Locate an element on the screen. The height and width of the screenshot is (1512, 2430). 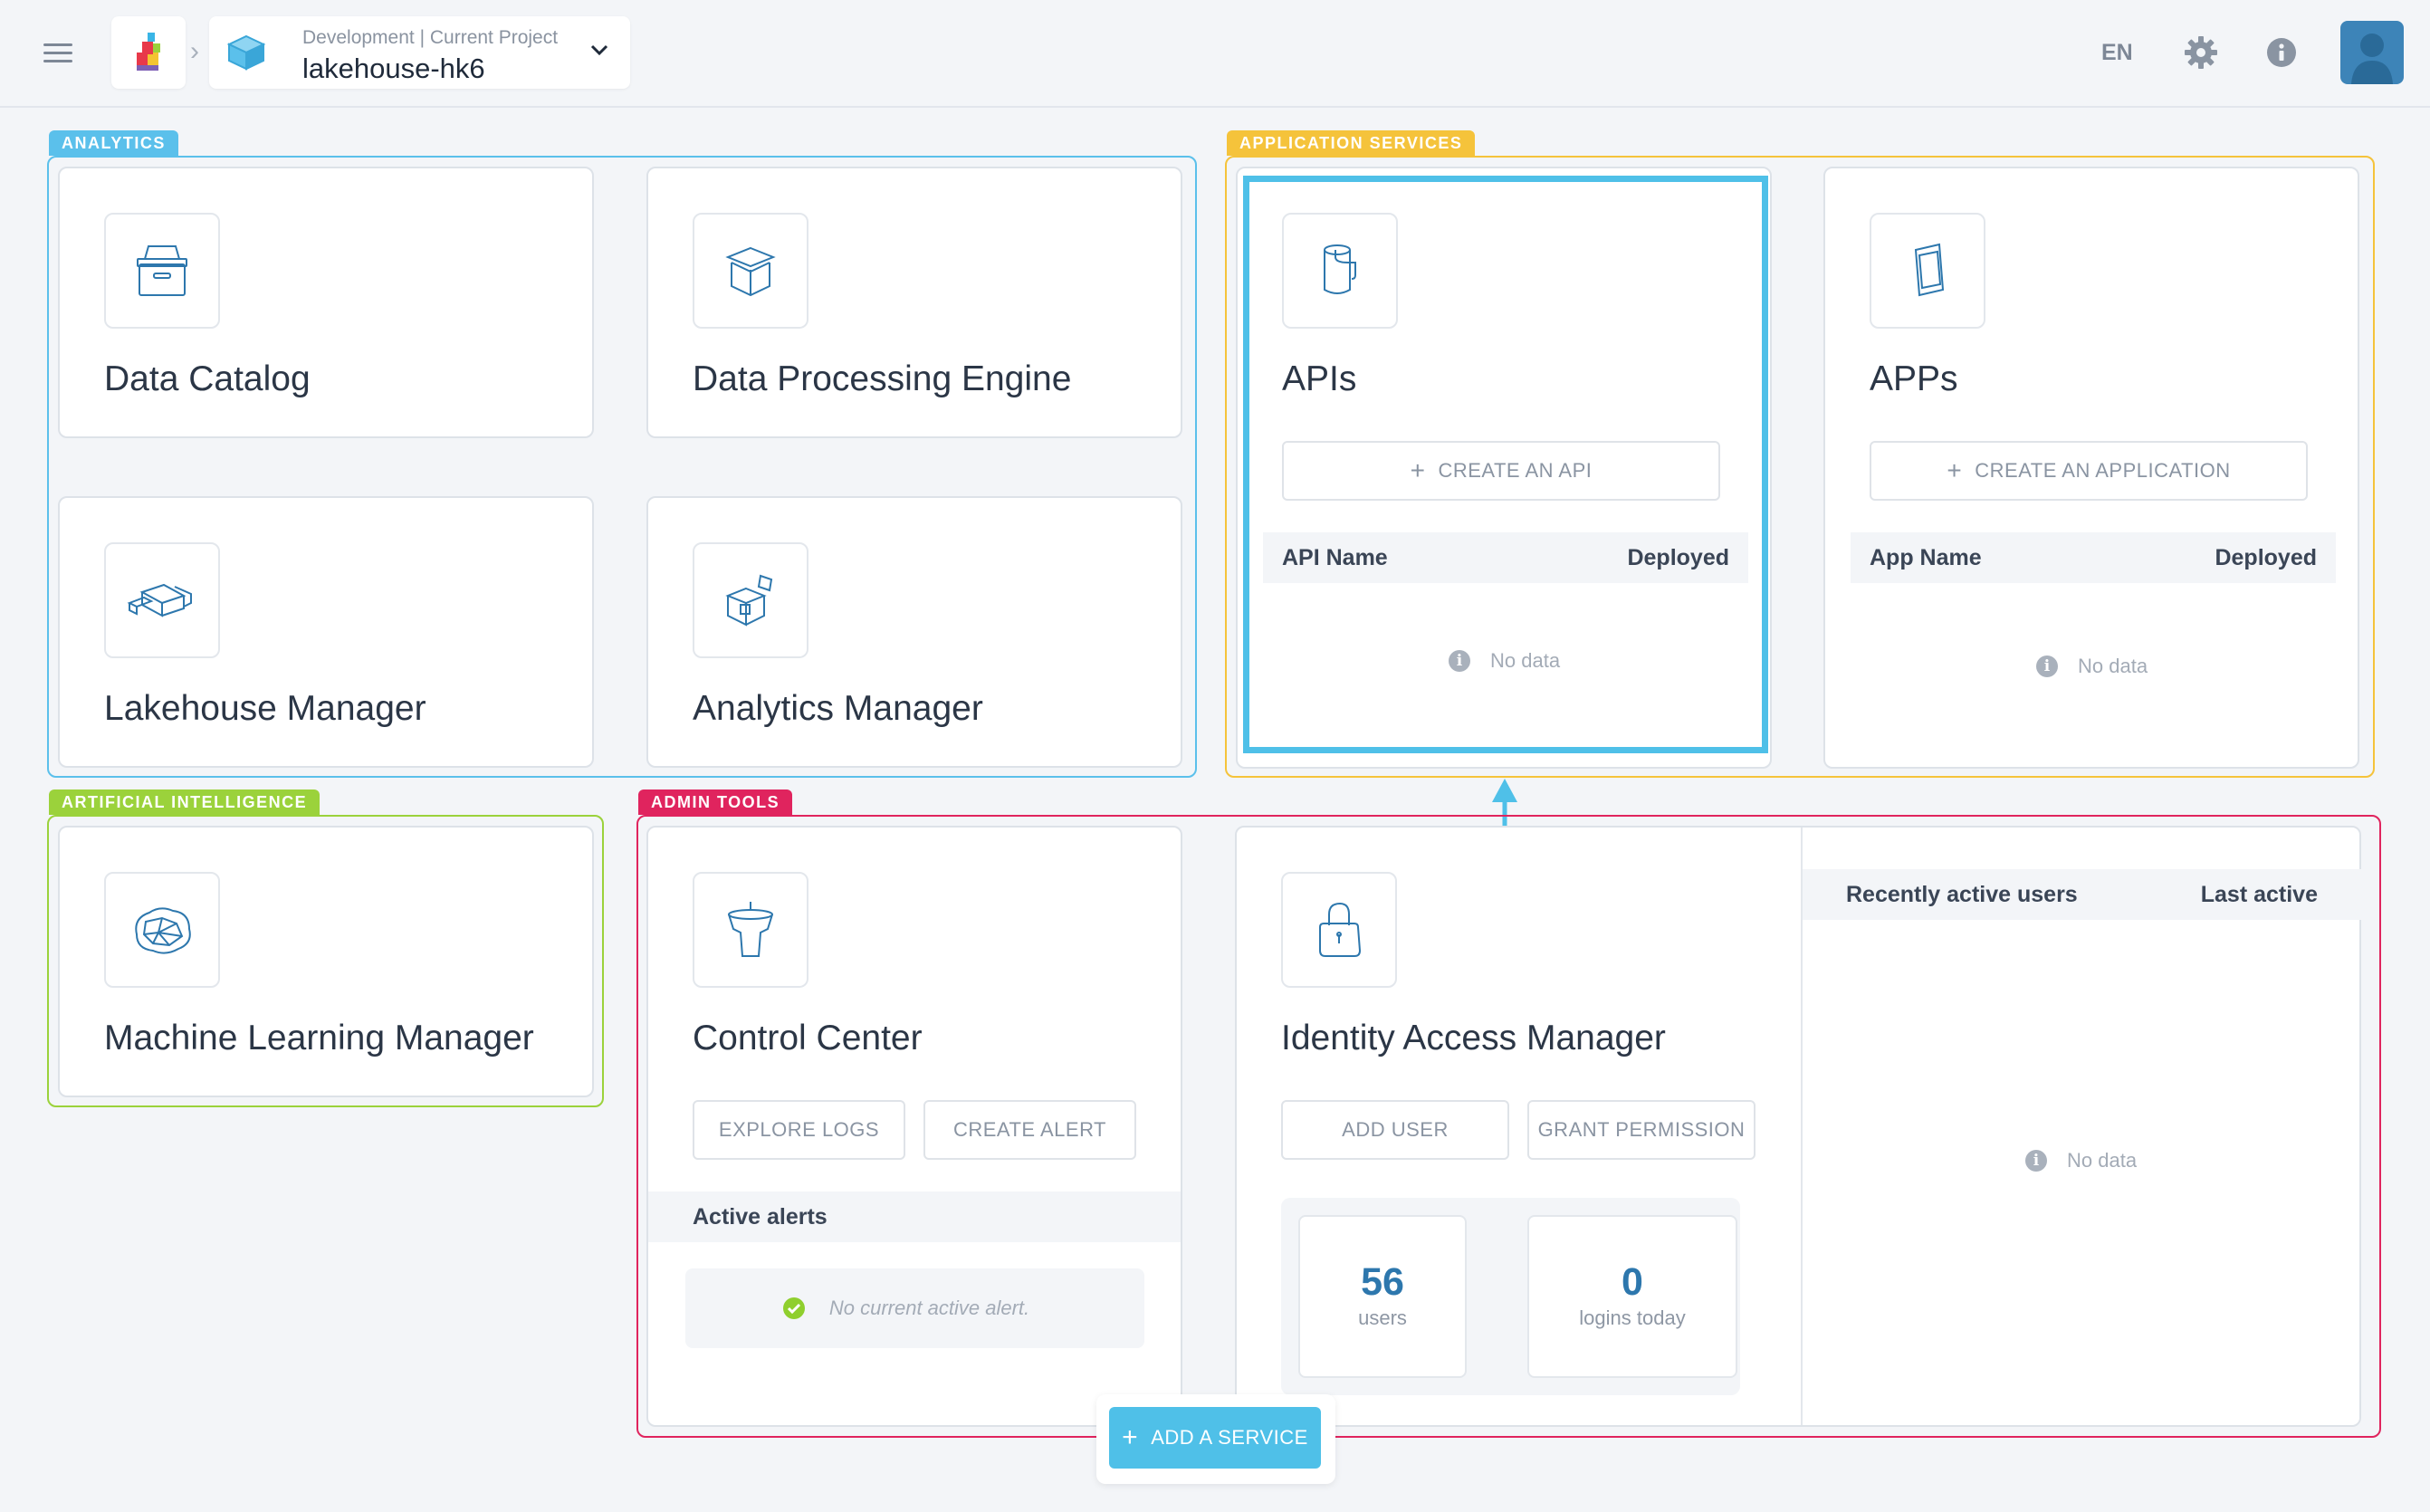
logins-label: logins today is located at coordinates (1632, 1317).